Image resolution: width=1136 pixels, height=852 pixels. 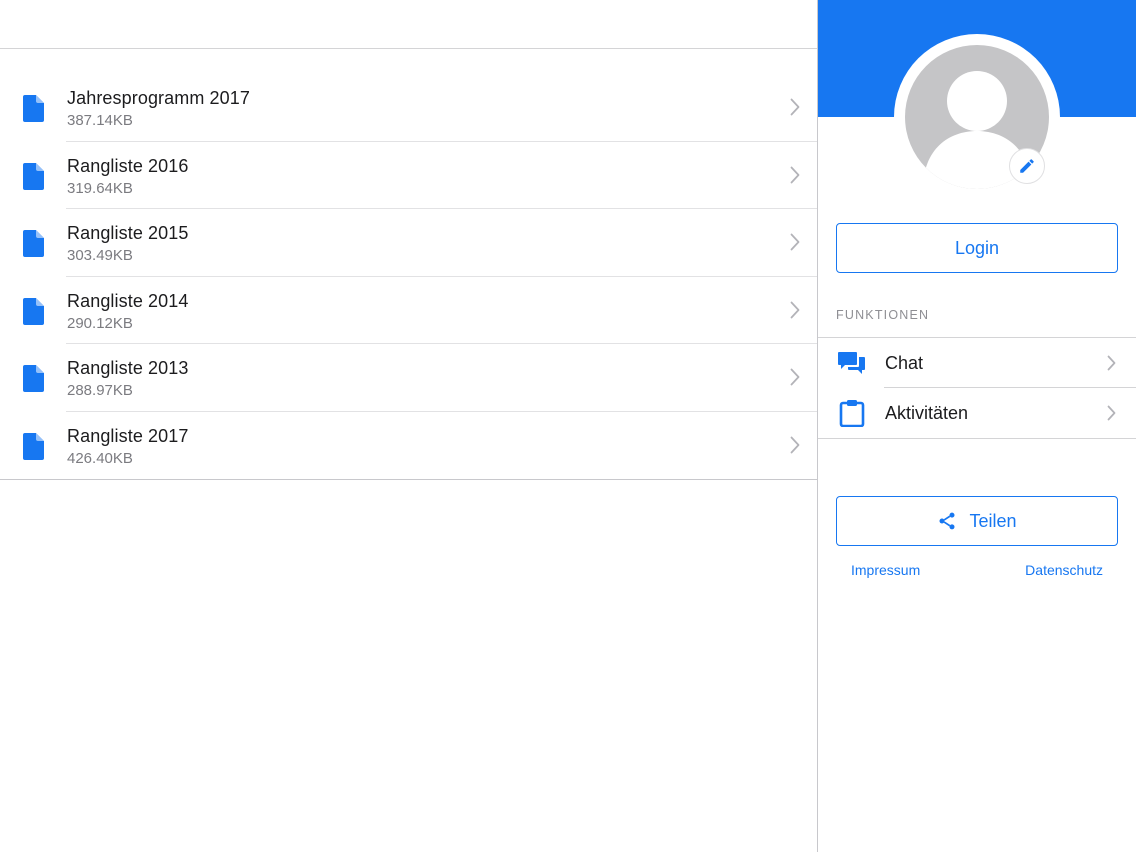 I want to click on file-row: Rangliste 2015 303.49KB, so click(x=409, y=243).